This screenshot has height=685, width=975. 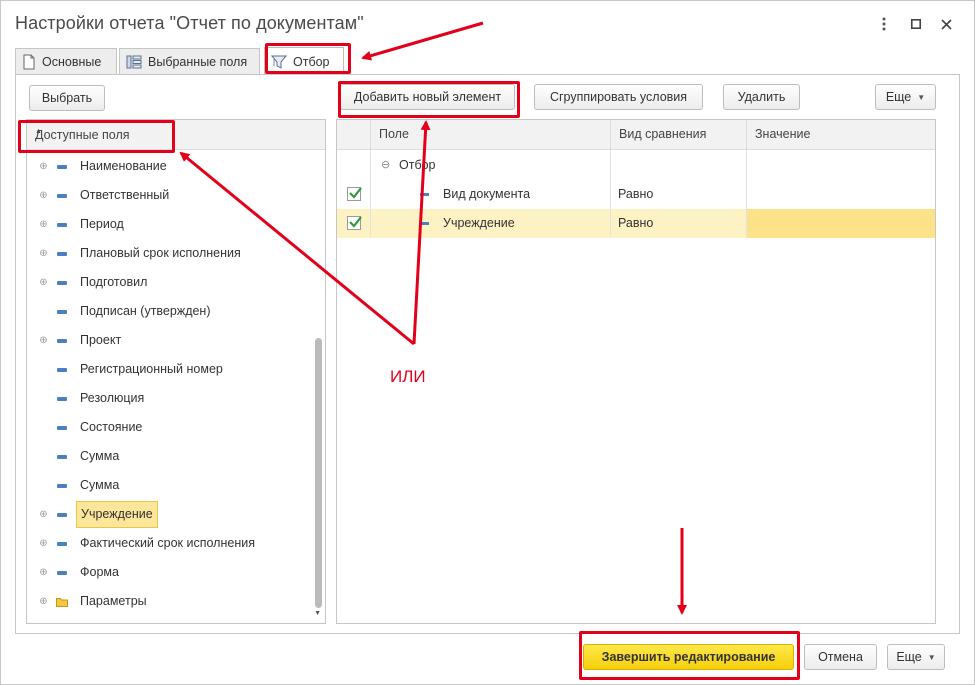 What do you see at coordinates (113, 601) in the screenshot?
I see `tree-item-label: Параметры` at bounding box center [113, 601].